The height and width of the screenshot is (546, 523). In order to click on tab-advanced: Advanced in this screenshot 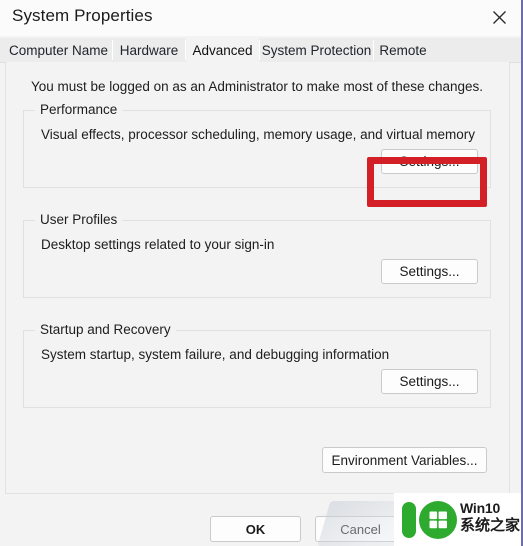, I will do `click(222, 50)`.